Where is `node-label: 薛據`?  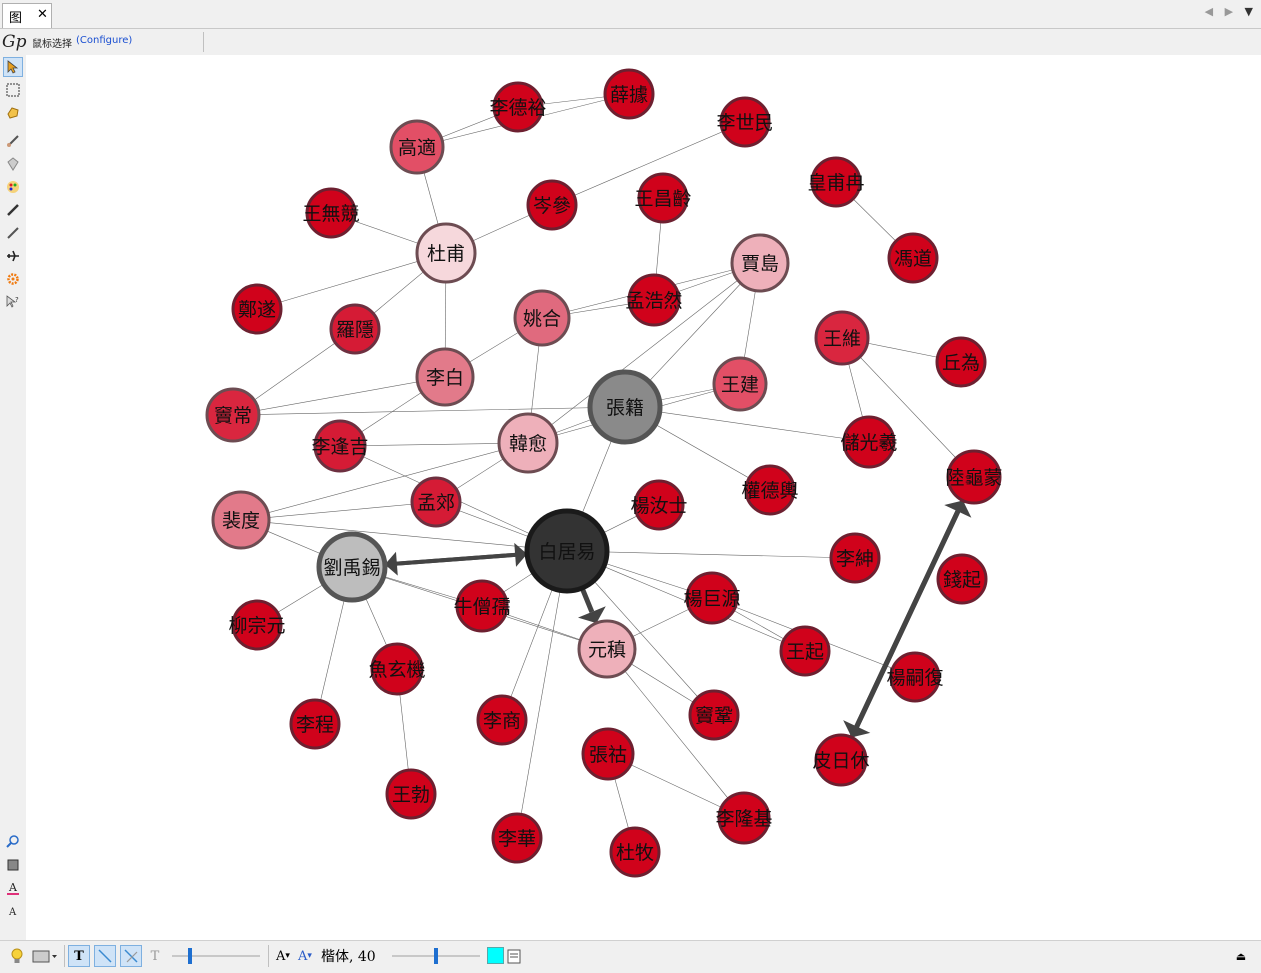
node-label: 薛據 is located at coordinates (629, 95).